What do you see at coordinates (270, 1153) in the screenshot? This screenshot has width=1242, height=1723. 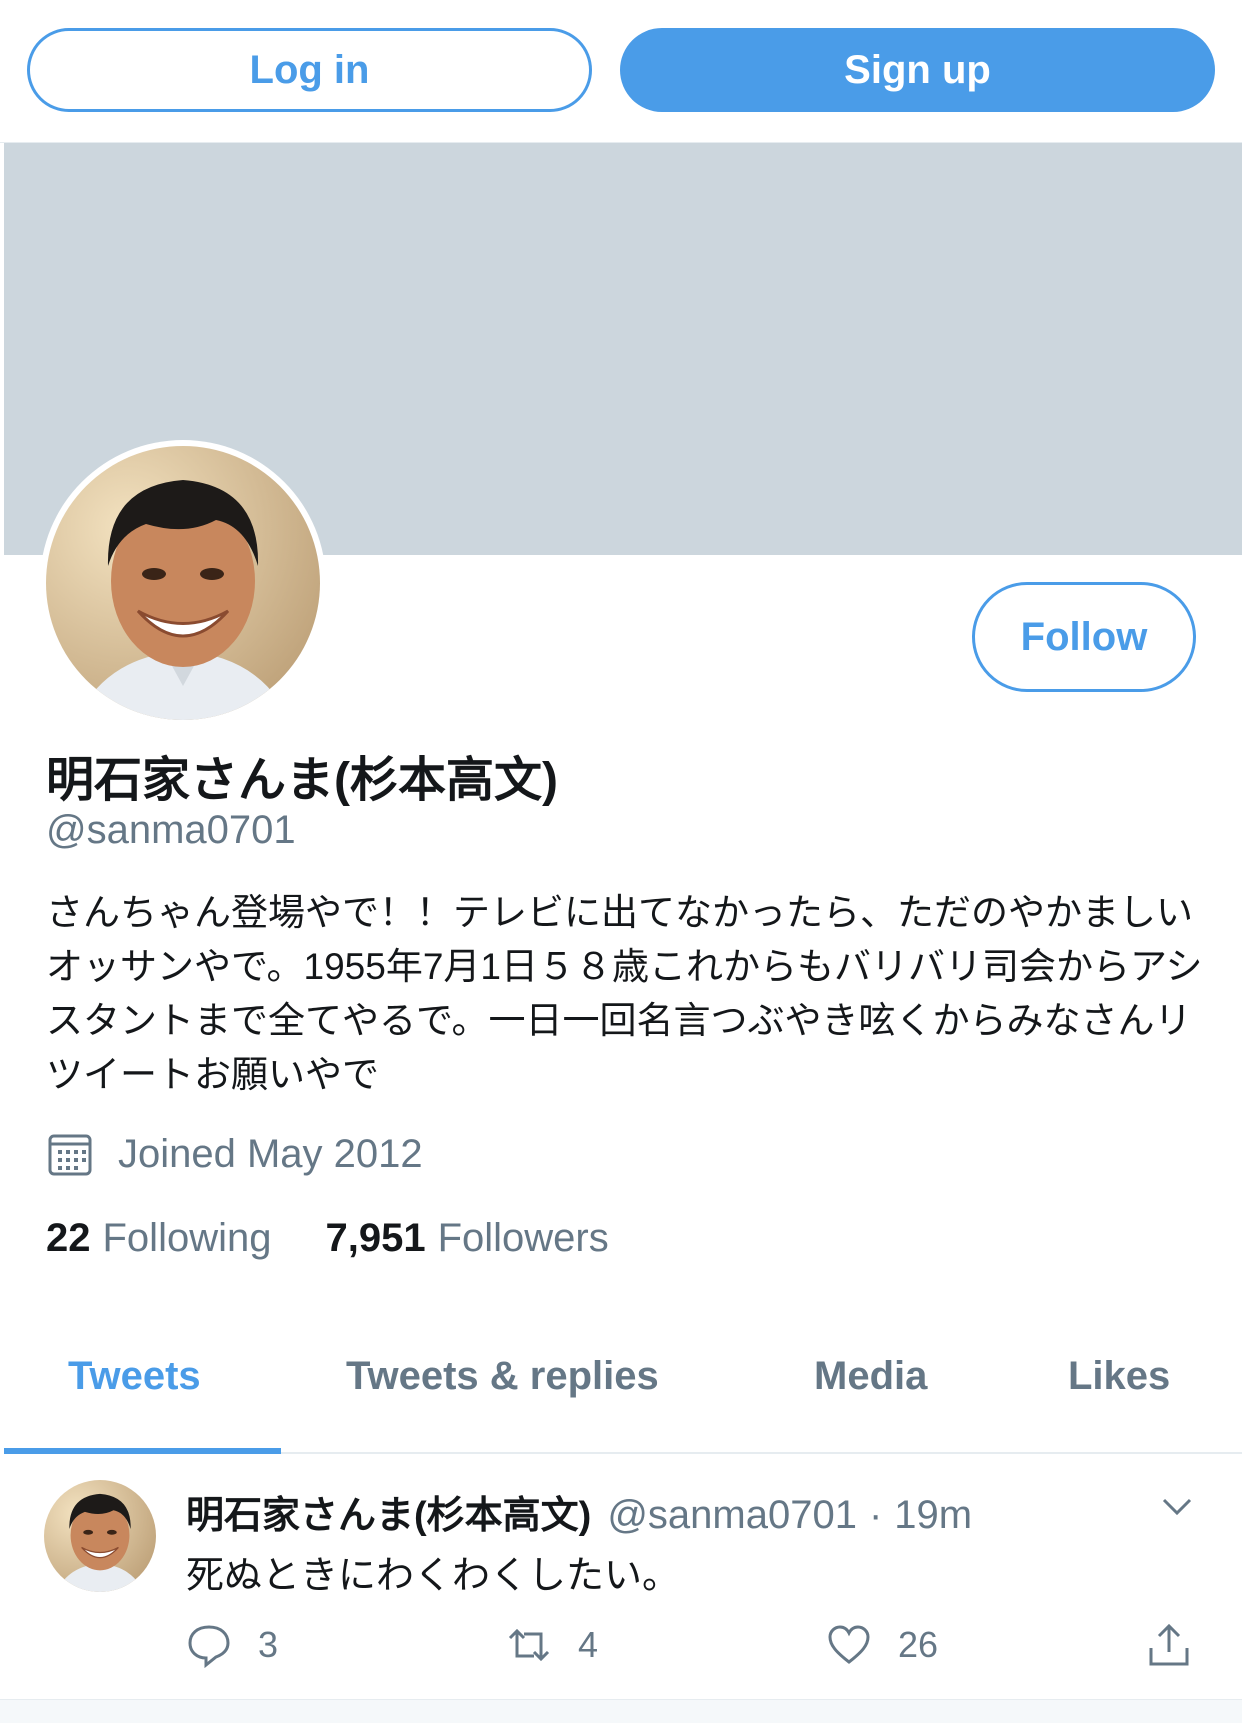 I see `joined-text: Joined May 2012` at bounding box center [270, 1153].